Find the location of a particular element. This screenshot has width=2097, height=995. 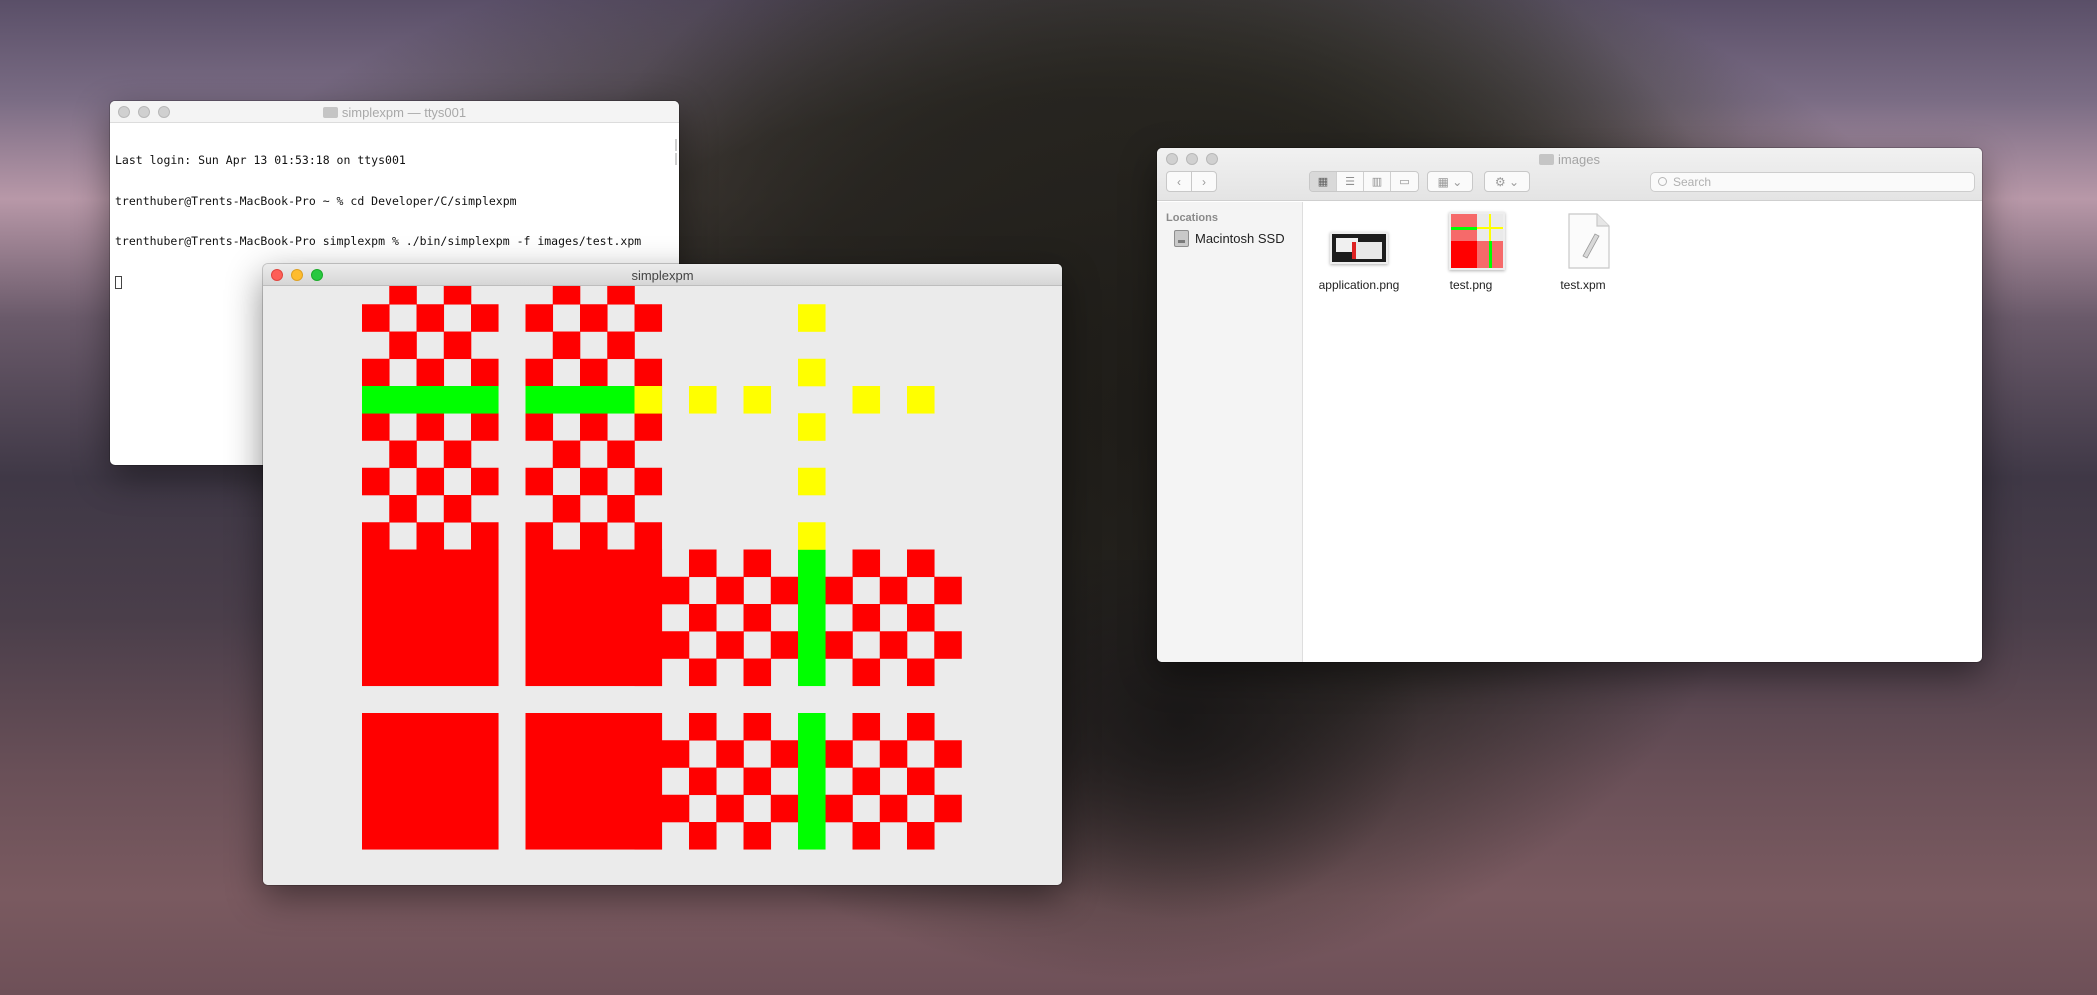

group-by-button: ▦ ⌄ is located at coordinates (1450, 181).